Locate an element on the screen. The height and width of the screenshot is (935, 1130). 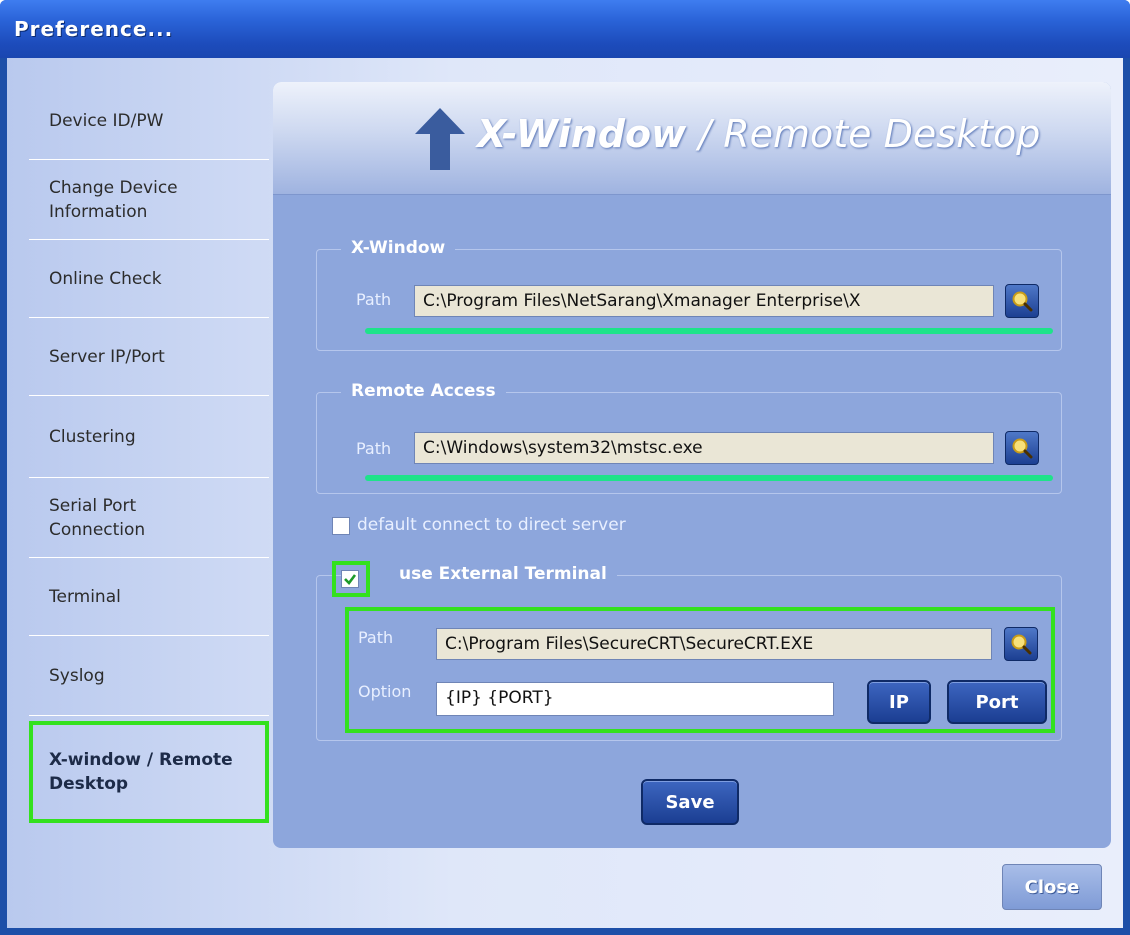
save-button: Save is located at coordinates (690, 802).